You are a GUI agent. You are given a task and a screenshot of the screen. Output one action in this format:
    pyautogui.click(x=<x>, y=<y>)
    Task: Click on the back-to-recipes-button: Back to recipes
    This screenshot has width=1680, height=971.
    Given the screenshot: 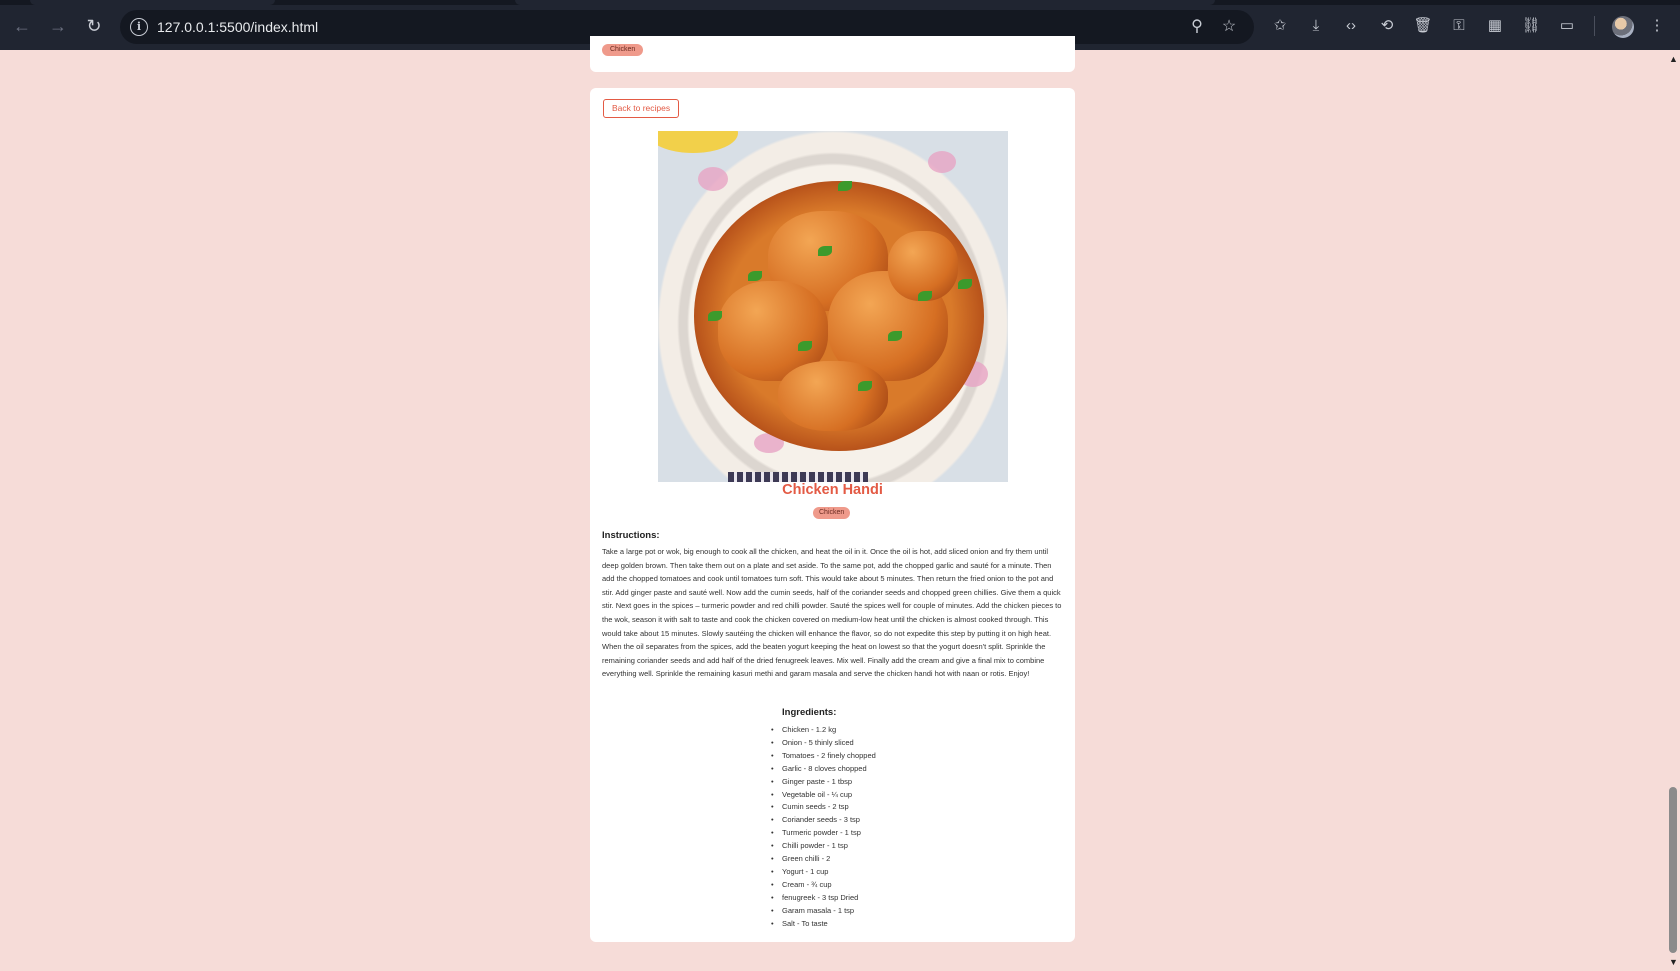 What is the action you would take?
    pyautogui.click(x=641, y=108)
    